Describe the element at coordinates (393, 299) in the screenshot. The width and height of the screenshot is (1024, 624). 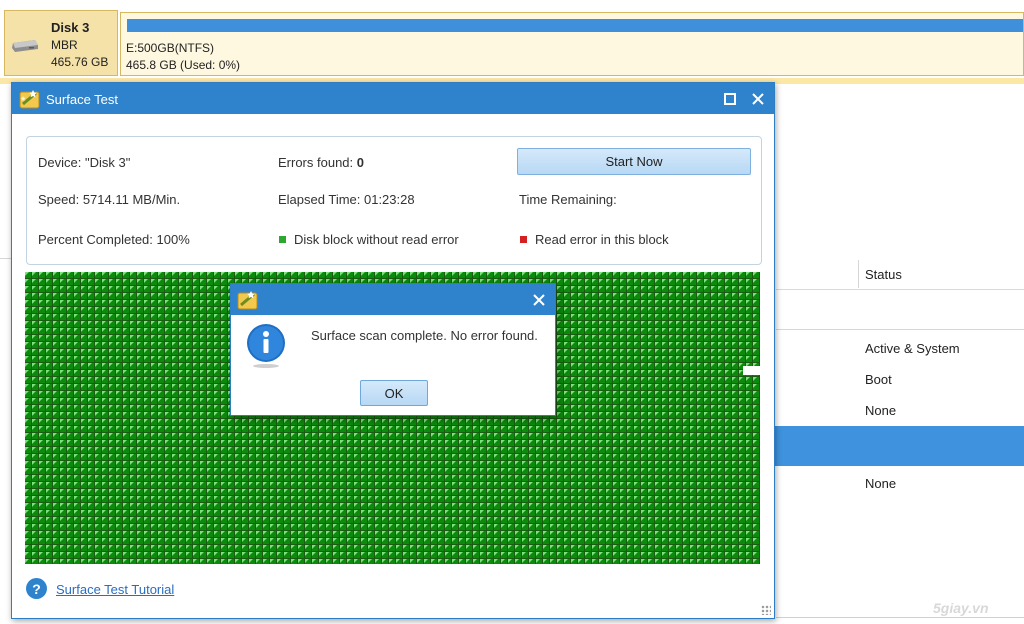
I see `dialog-titlebar` at that location.